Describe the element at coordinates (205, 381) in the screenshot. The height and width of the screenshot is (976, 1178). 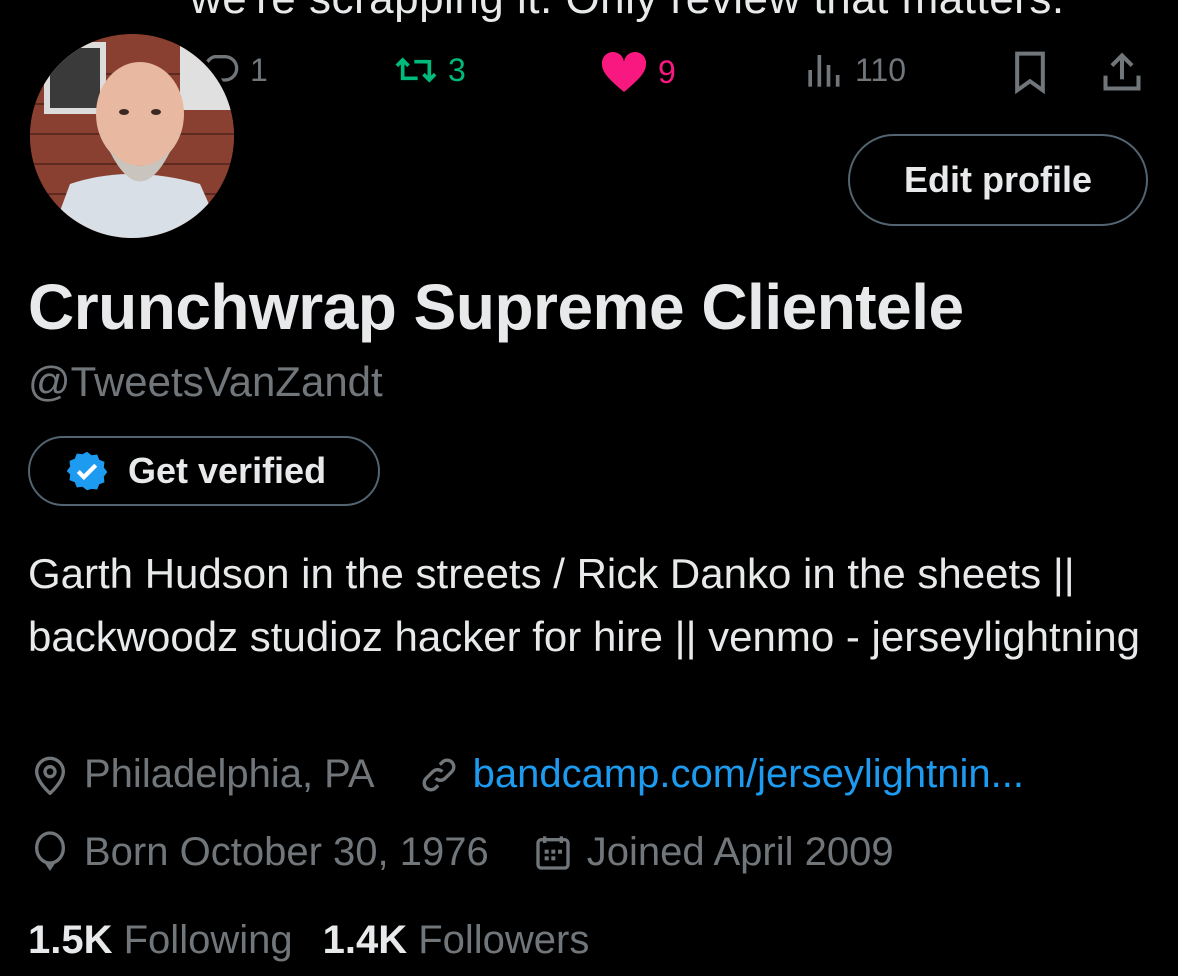
I see `handle: @TweetsVanZandt` at that location.